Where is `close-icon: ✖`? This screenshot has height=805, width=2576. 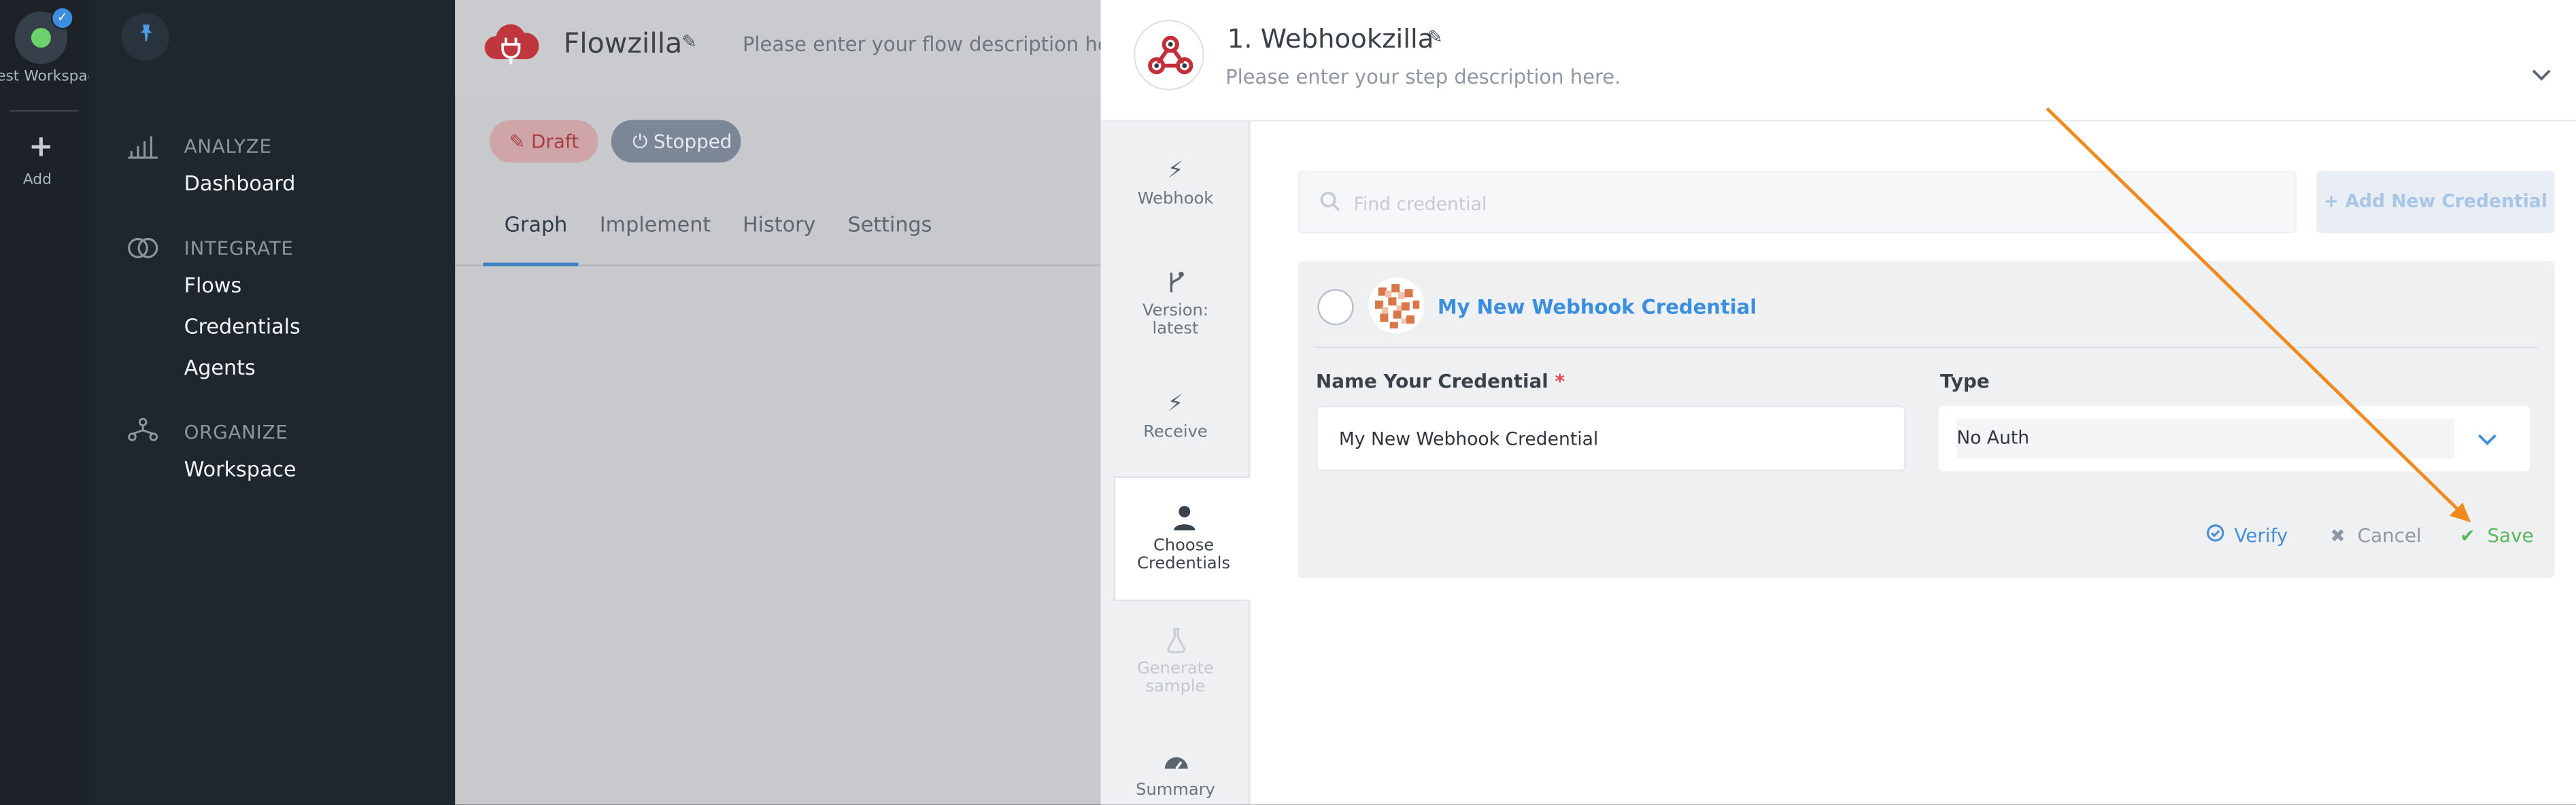 close-icon: ✖ is located at coordinates (2337, 536).